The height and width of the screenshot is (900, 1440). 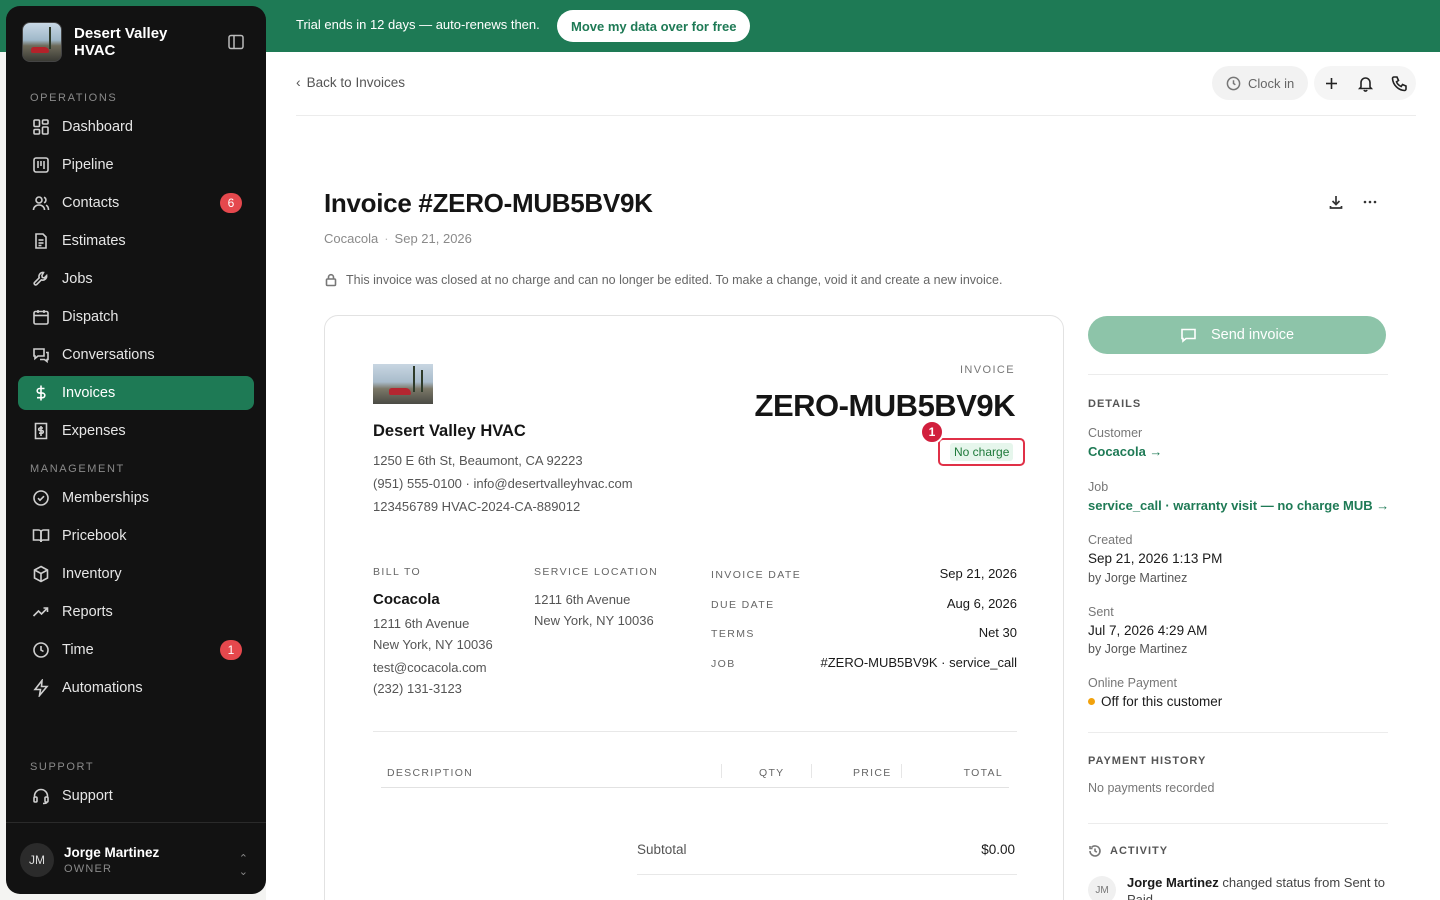 I want to click on section-support: SUPPORT, so click(x=62, y=767).